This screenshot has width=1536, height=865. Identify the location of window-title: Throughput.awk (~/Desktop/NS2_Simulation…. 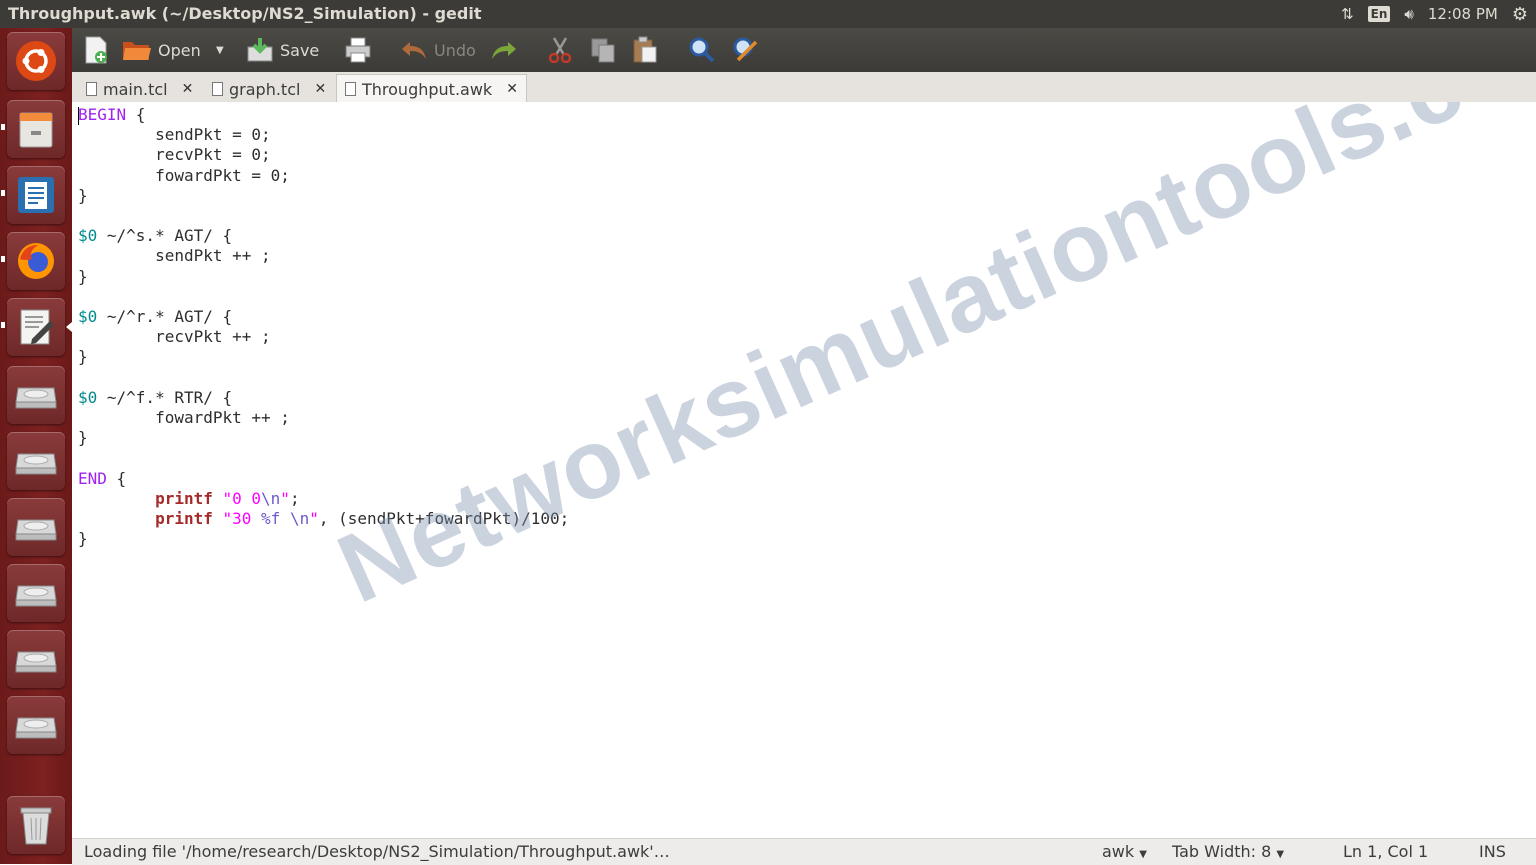
(245, 13).